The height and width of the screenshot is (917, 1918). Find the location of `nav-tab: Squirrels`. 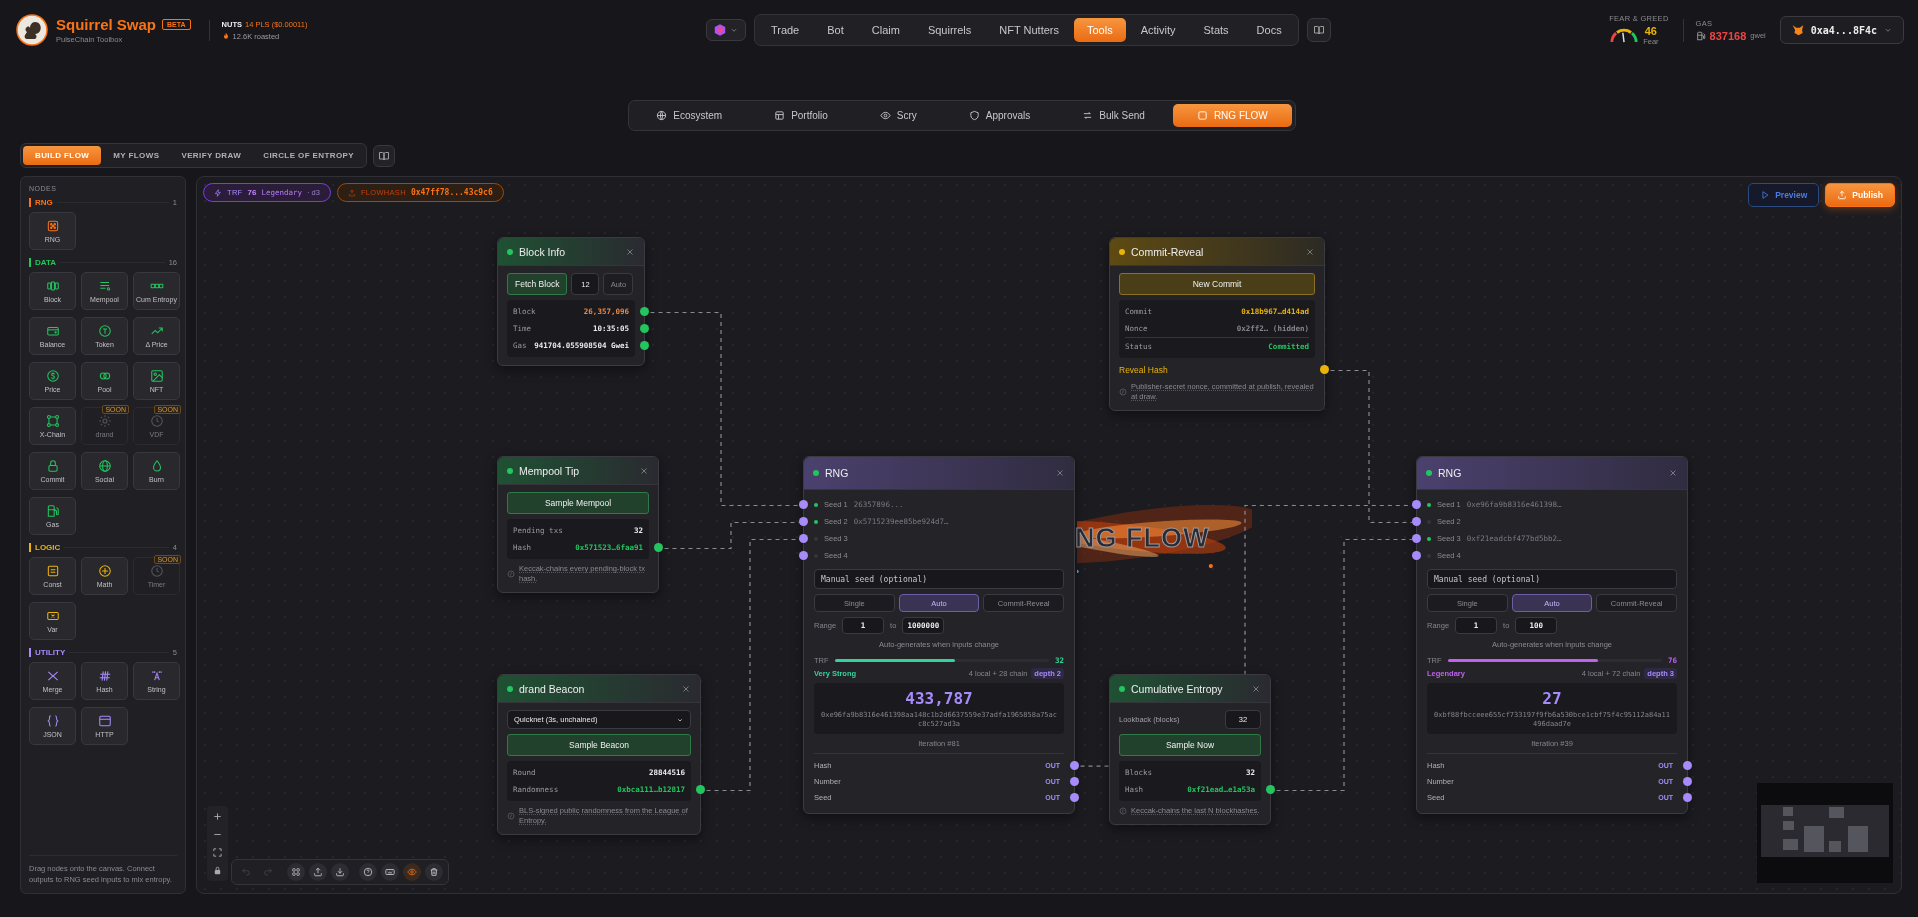

nav-tab: Squirrels is located at coordinates (949, 30).